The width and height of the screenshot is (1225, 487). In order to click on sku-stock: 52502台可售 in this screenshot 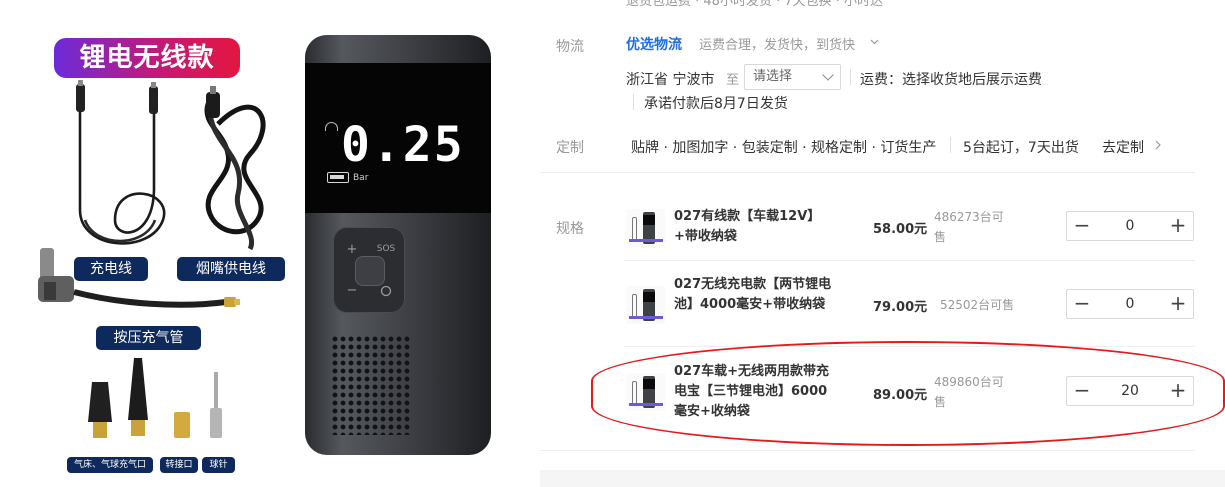, I will do `click(977, 305)`.